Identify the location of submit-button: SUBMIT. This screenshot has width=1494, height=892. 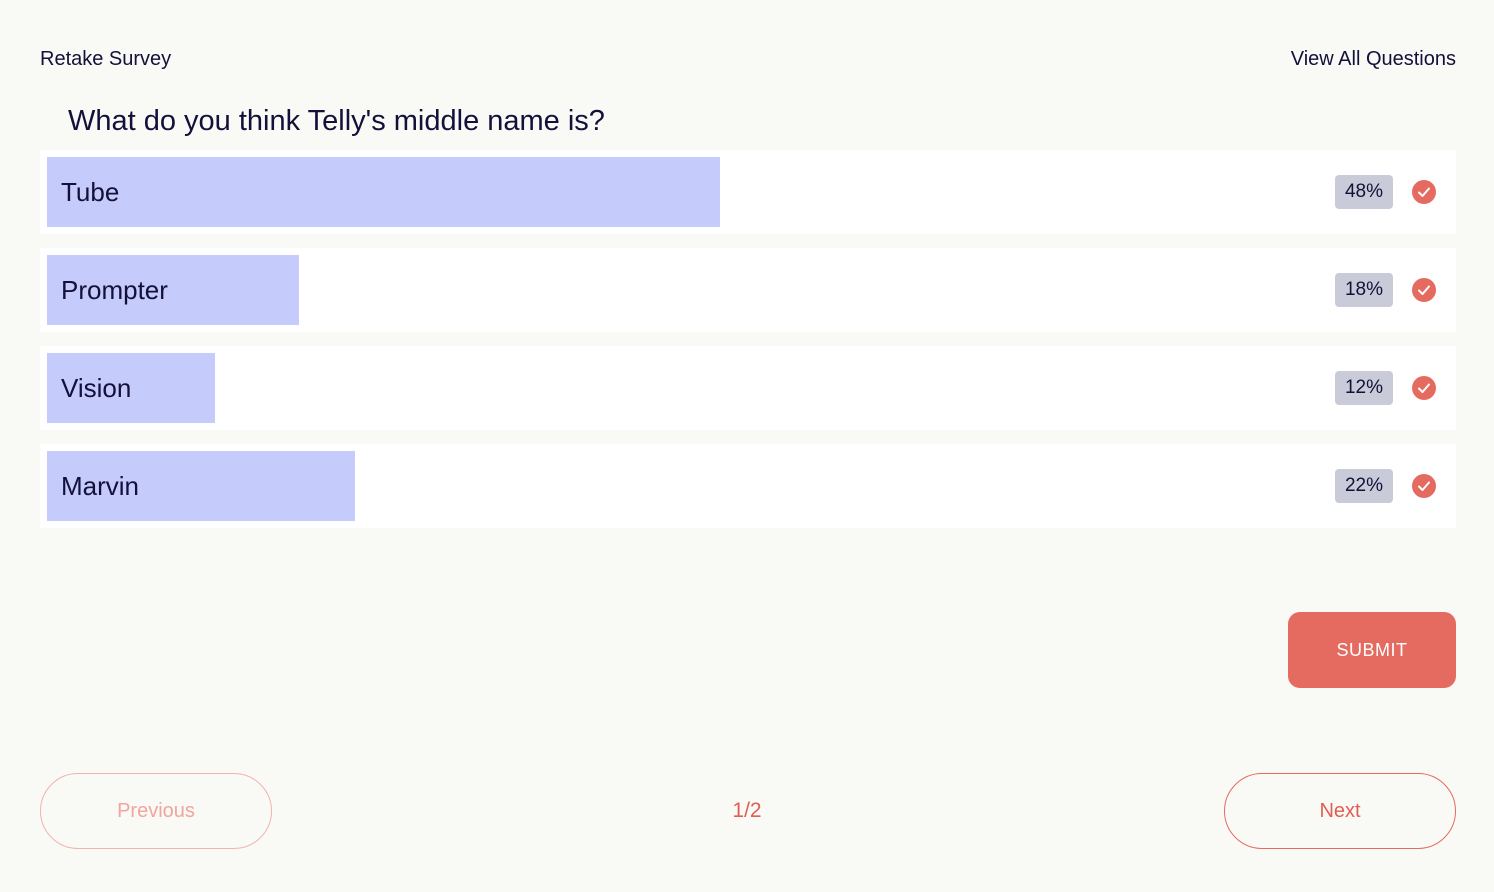
(1372, 650).